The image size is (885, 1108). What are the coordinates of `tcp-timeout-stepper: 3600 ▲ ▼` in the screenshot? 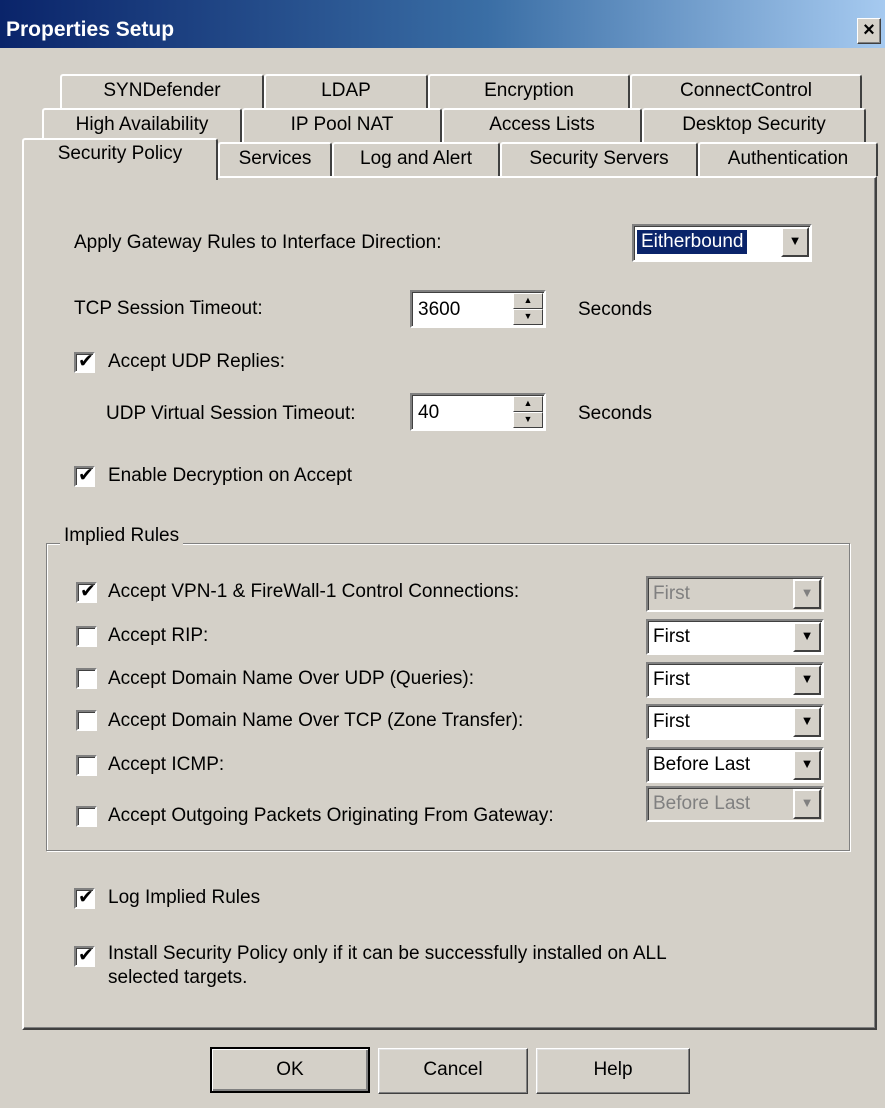 It's located at (478, 309).